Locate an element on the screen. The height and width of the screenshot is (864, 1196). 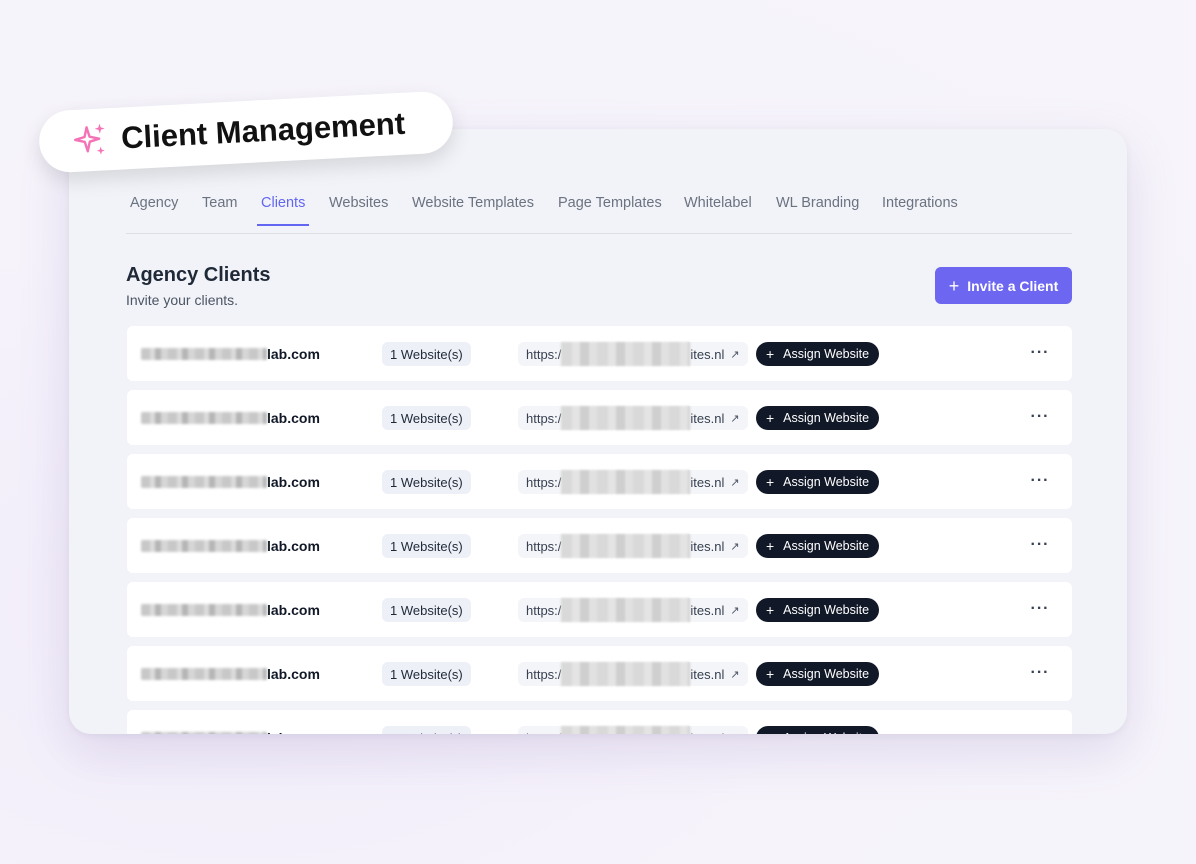
section-title: Agency Clients is located at coordinates (198, 275).